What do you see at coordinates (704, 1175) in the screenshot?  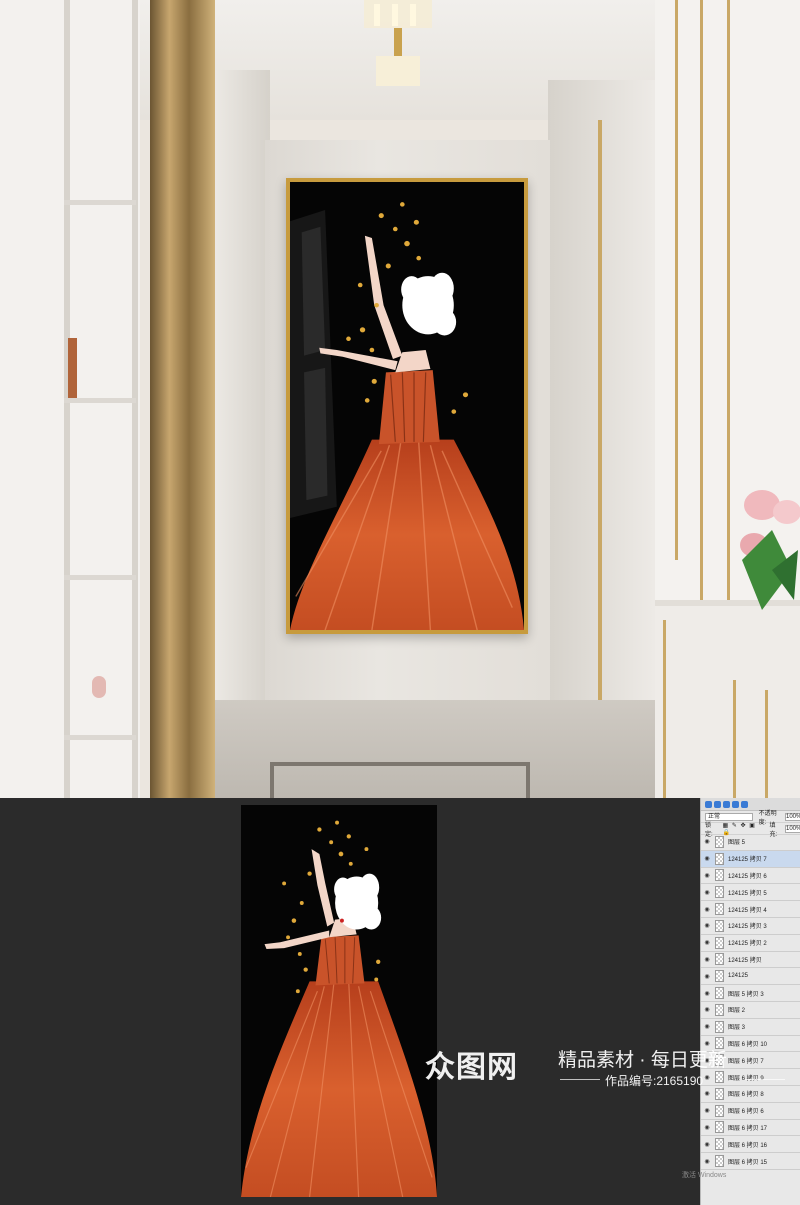 I see `activate-windows-notice: 激活 Windows` at bounding box center [704, 1175].